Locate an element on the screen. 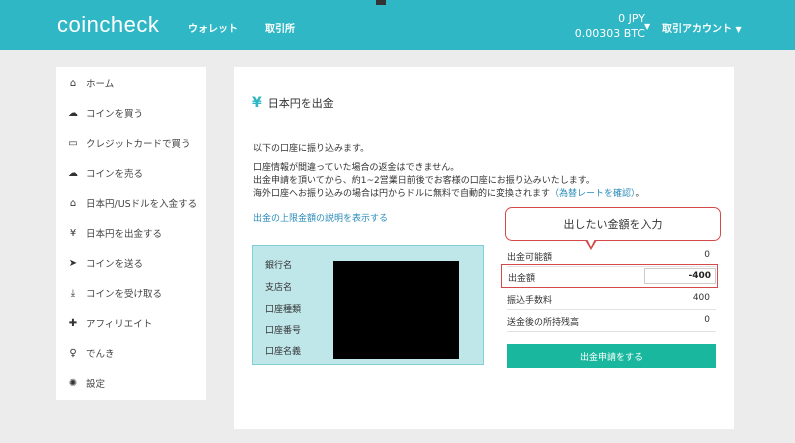  sidebar-item-label: 日本円/USドルを入金する is located at coordinates (142, 204).